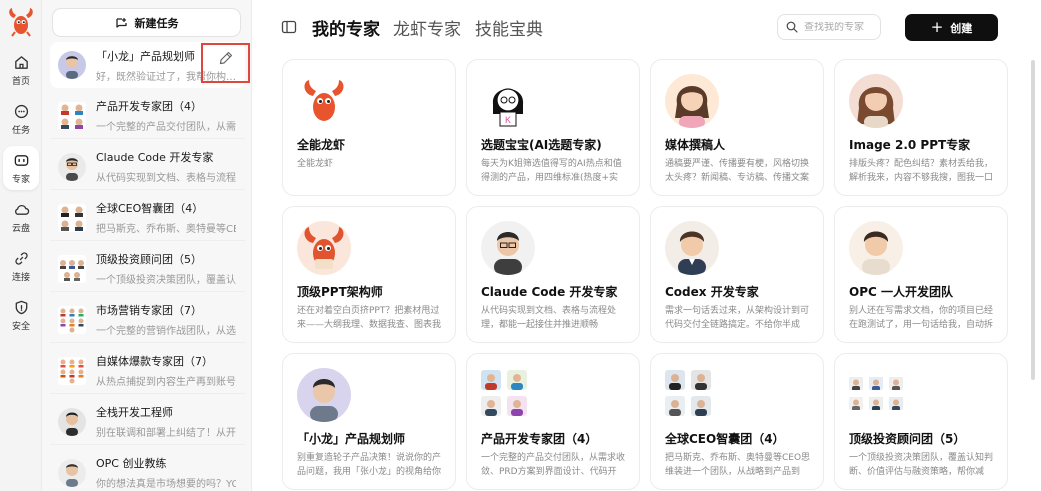  I want to click on rail-item-experts: 专家, so click(21, 168).